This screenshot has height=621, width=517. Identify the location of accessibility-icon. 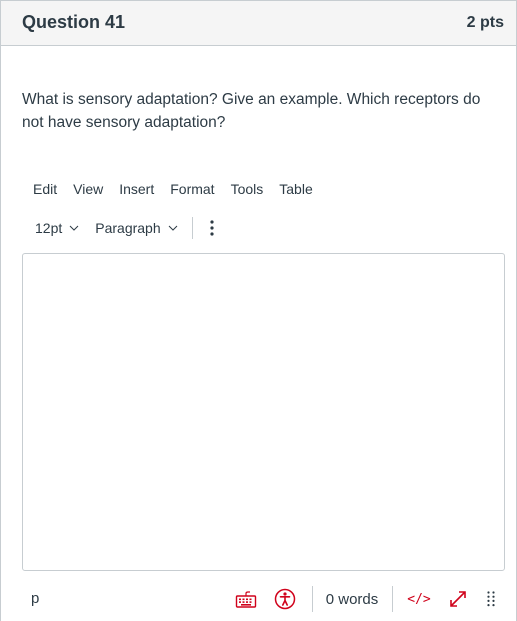
(285, 599).